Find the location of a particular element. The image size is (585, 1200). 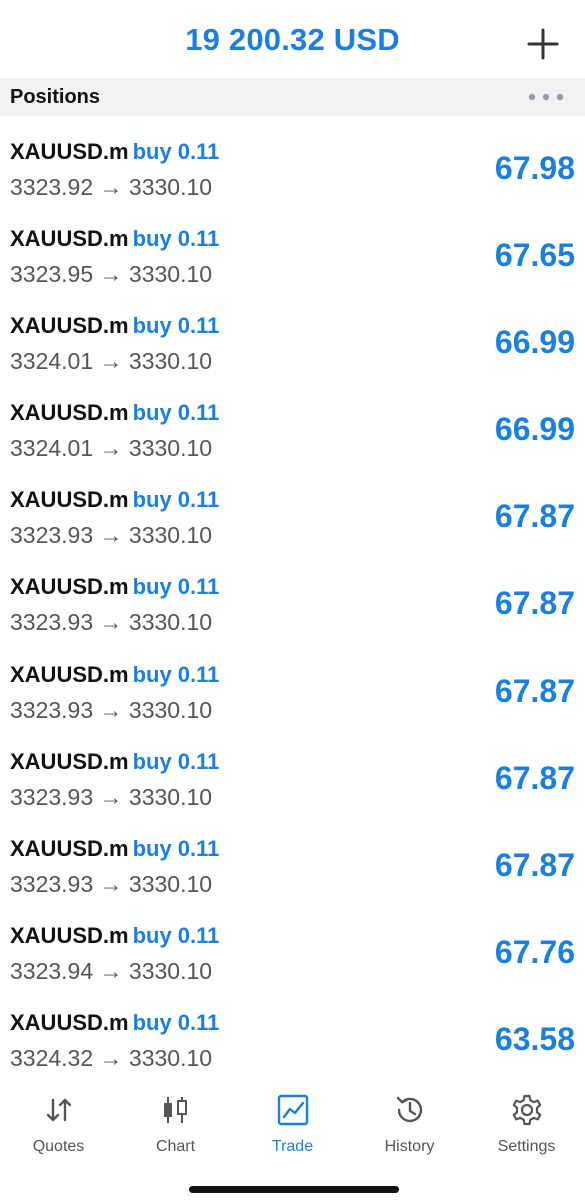

trade-chart-icon is located at coordinates (292, 1110).